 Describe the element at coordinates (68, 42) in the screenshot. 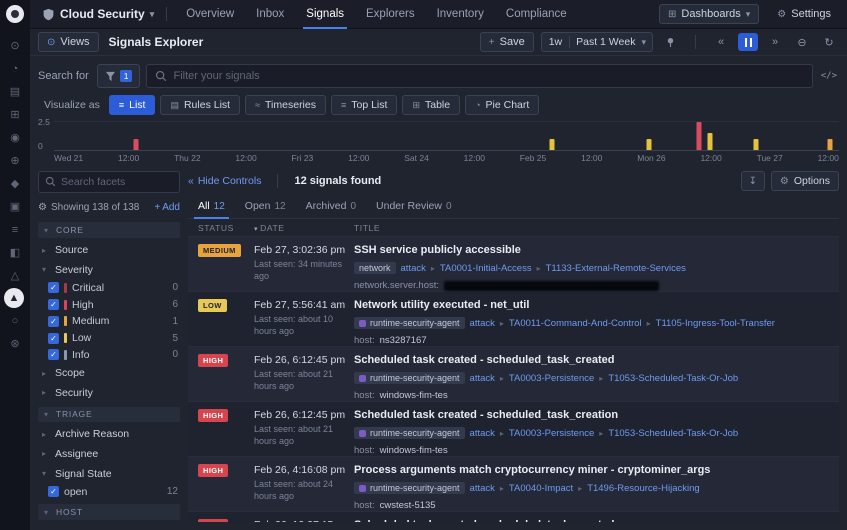

I see `views-button: ⊙ Views` at that location.